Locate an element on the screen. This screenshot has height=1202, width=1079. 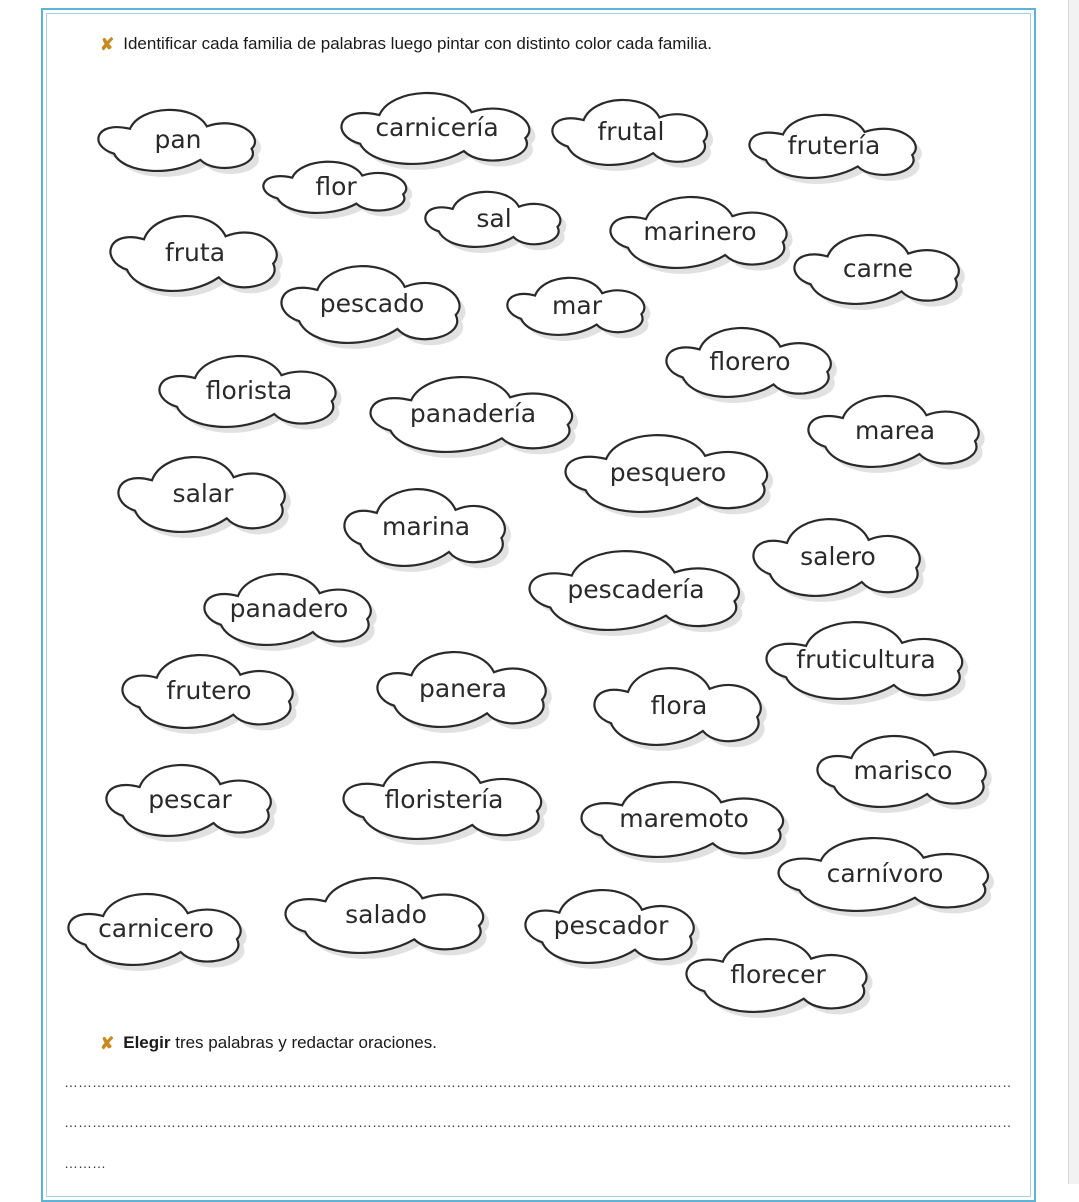
cloud-word-26: pescar is located at coordinates (190, 799).